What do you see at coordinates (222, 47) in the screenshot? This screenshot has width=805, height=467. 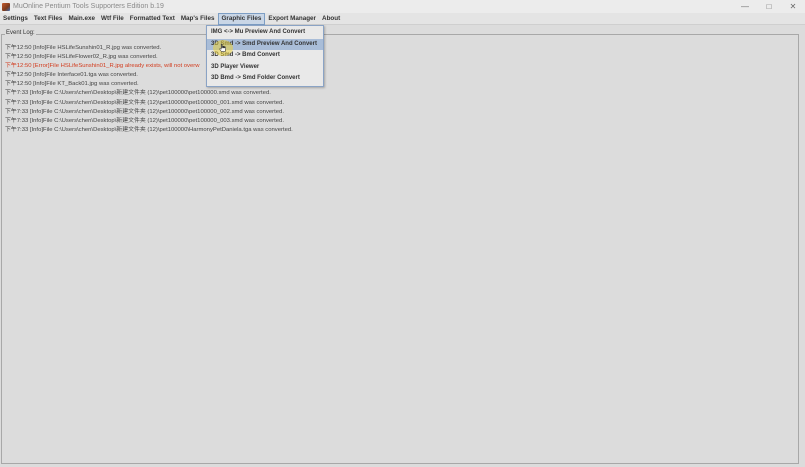 I see `mouse-pointer-icon` at bounding box center [222, 47].